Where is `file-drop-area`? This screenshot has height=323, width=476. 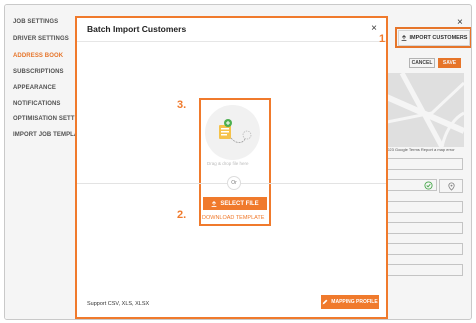
file-drop-area is located at coordinates (232, 132).